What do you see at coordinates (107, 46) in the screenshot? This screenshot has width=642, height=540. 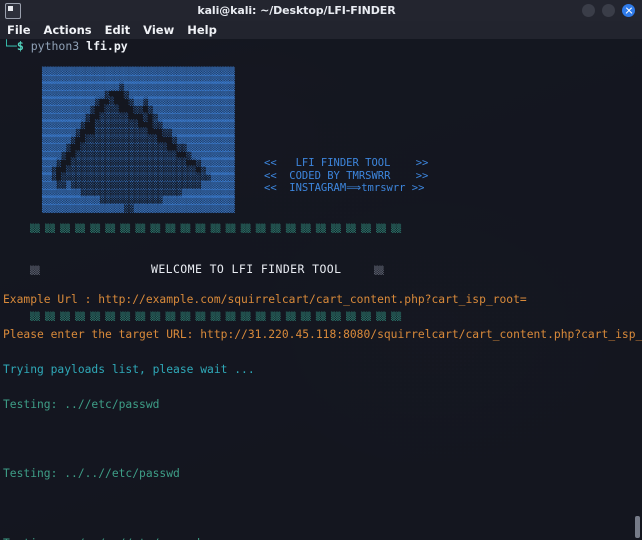 I see `prompt-argument: lfi.py` at bounding box center [107, 46].